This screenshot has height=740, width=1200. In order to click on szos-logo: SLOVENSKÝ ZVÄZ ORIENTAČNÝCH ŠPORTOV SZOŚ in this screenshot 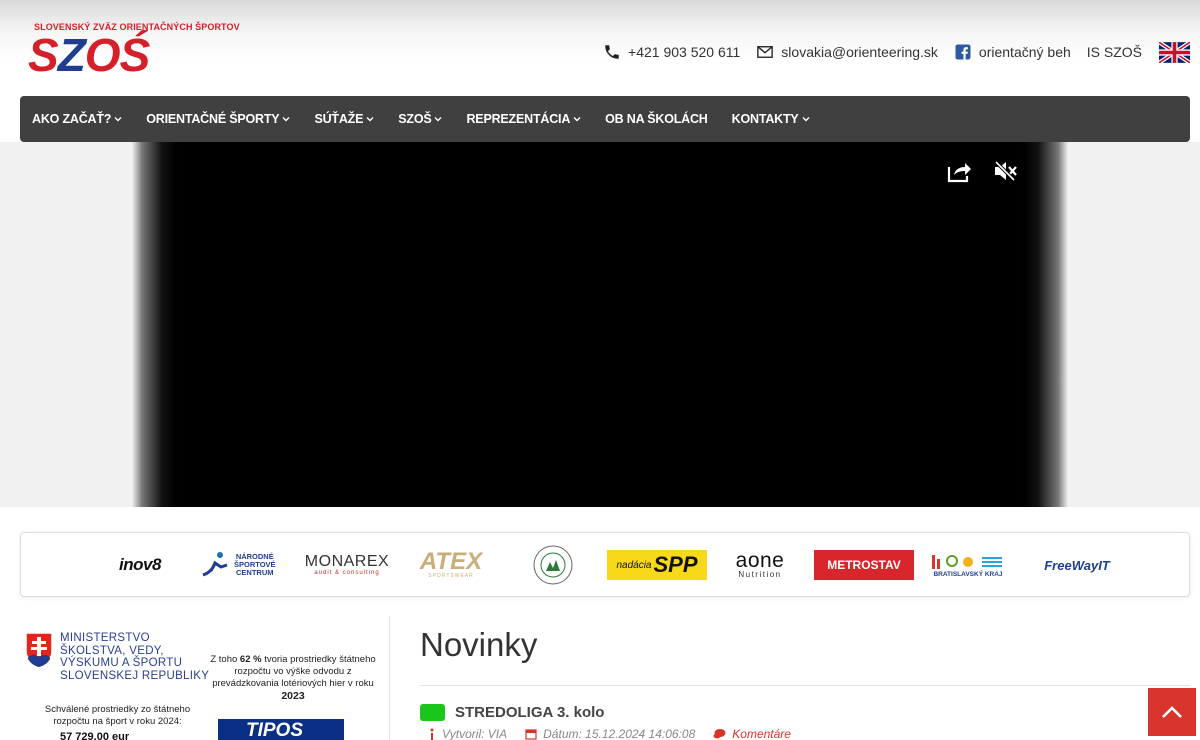, I will do `click(138, 51)`.